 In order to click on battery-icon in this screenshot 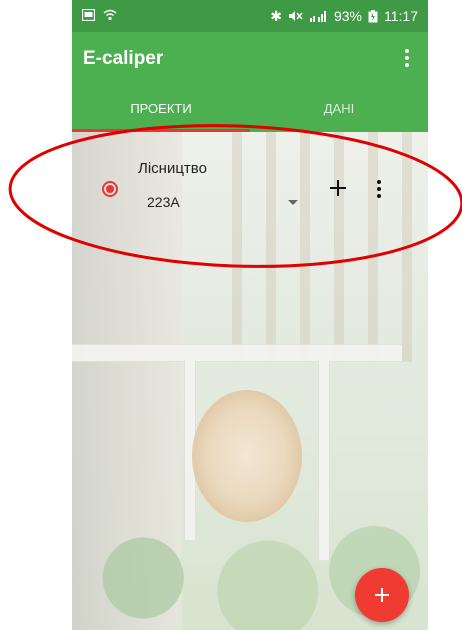, I will do `click(373, 15)`.